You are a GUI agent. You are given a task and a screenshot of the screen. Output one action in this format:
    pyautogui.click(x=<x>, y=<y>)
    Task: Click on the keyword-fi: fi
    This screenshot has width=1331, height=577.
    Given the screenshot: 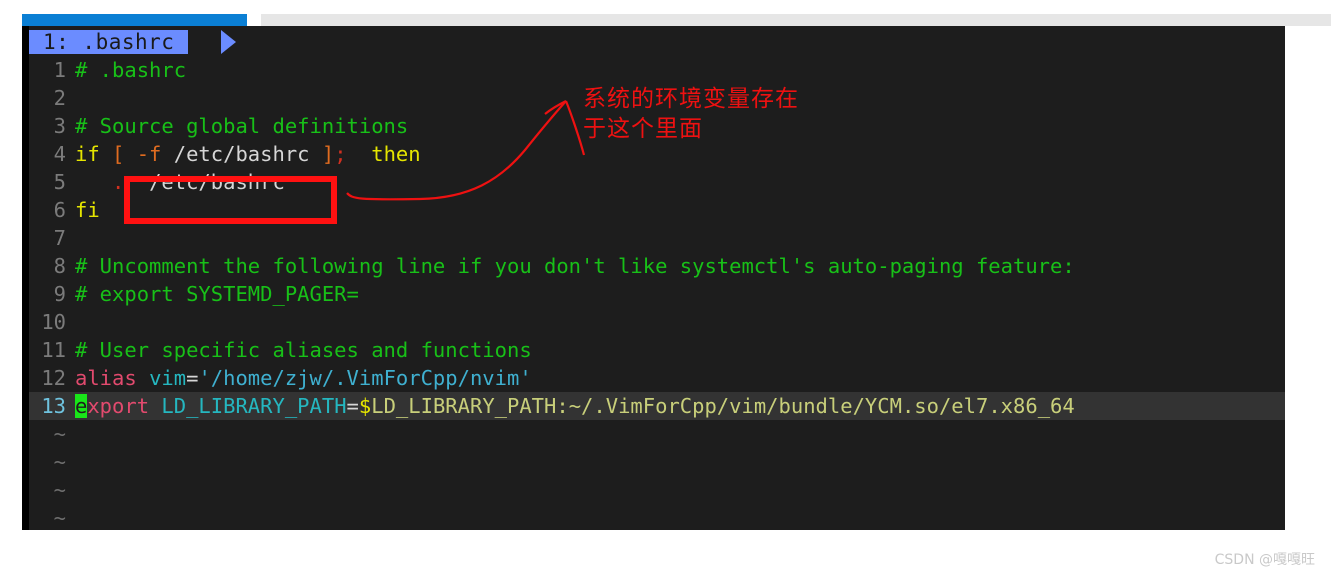 What is the action you would take?
    pyautogui.click(x=87, y=210)
    